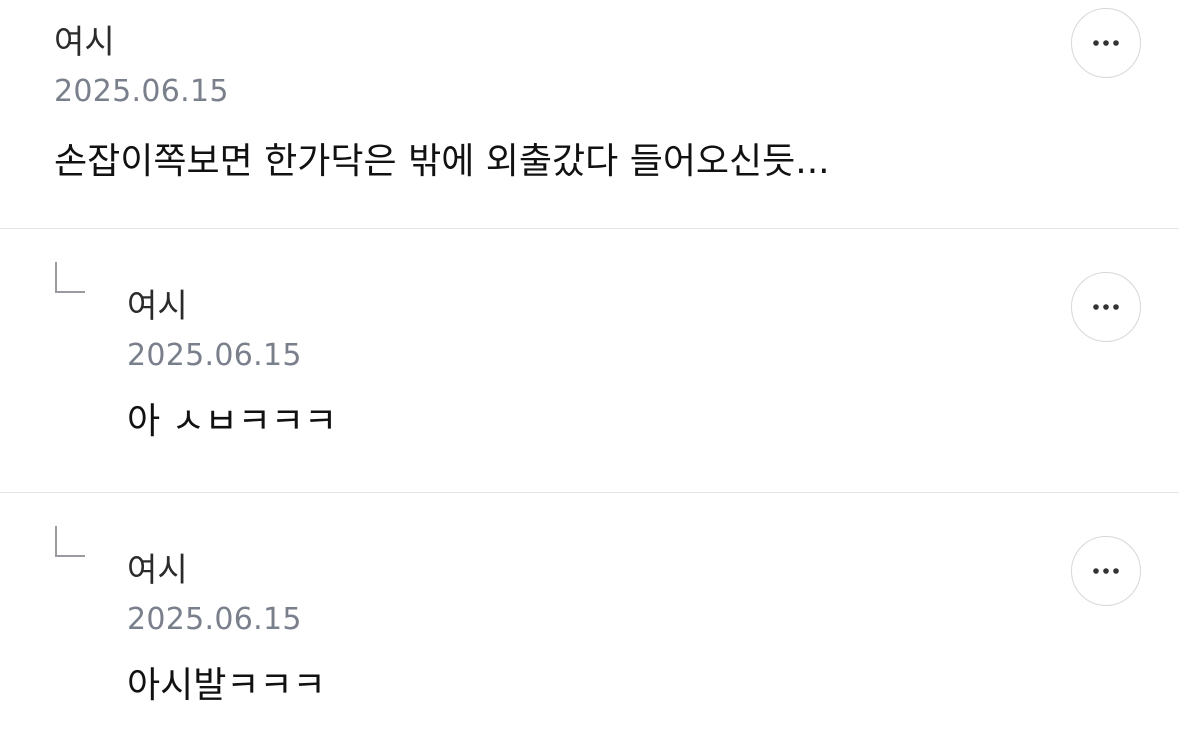 The width and height of the screenshot is (1179, 751). I want to click on comment-text: 아시발ㅋㅋㅋ, so click(226, 685).